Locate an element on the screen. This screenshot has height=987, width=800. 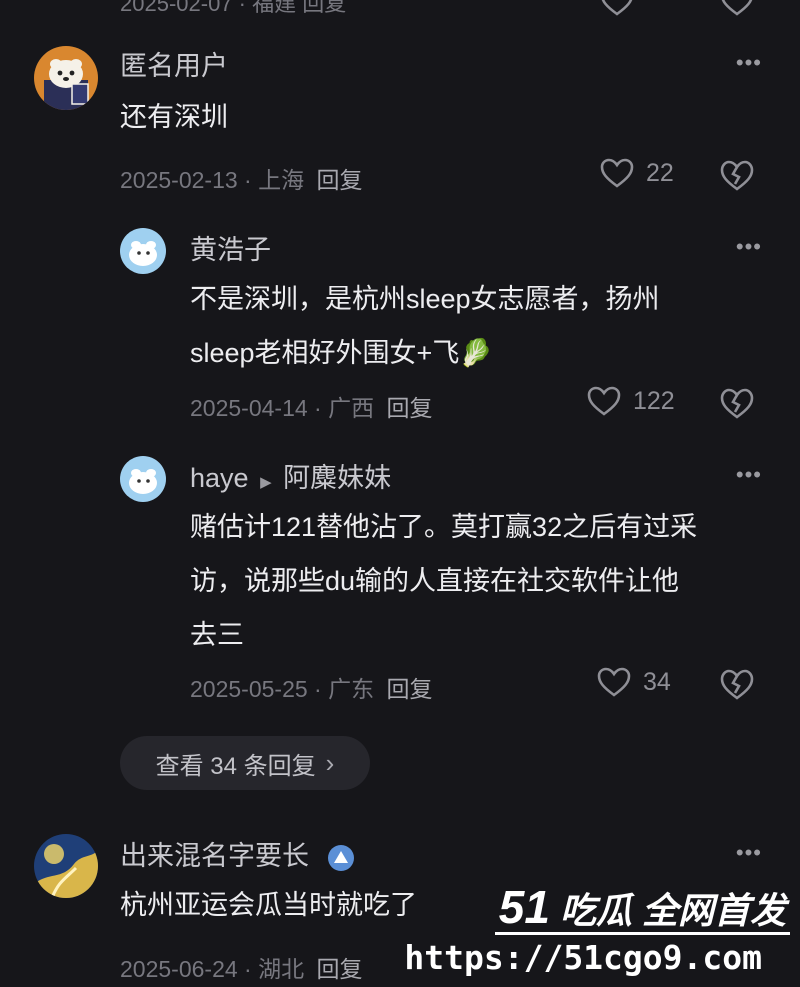
comment-line: 不是深圳，是杭州sleep女志愿者，扬州 is located at coordinates (425, 299).